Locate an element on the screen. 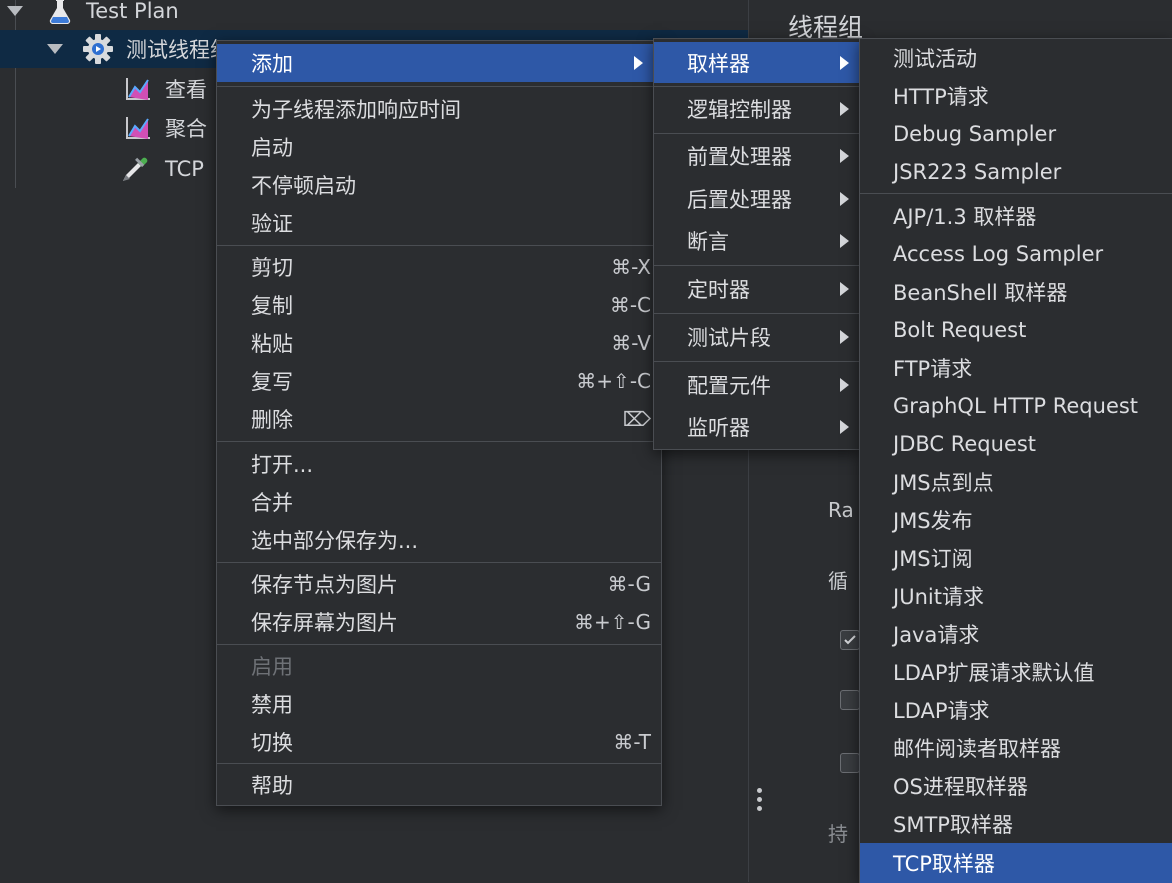 This screenshot has width=1172, height=883. menu-item-label: 切换 is located at coordinates (272, 743).